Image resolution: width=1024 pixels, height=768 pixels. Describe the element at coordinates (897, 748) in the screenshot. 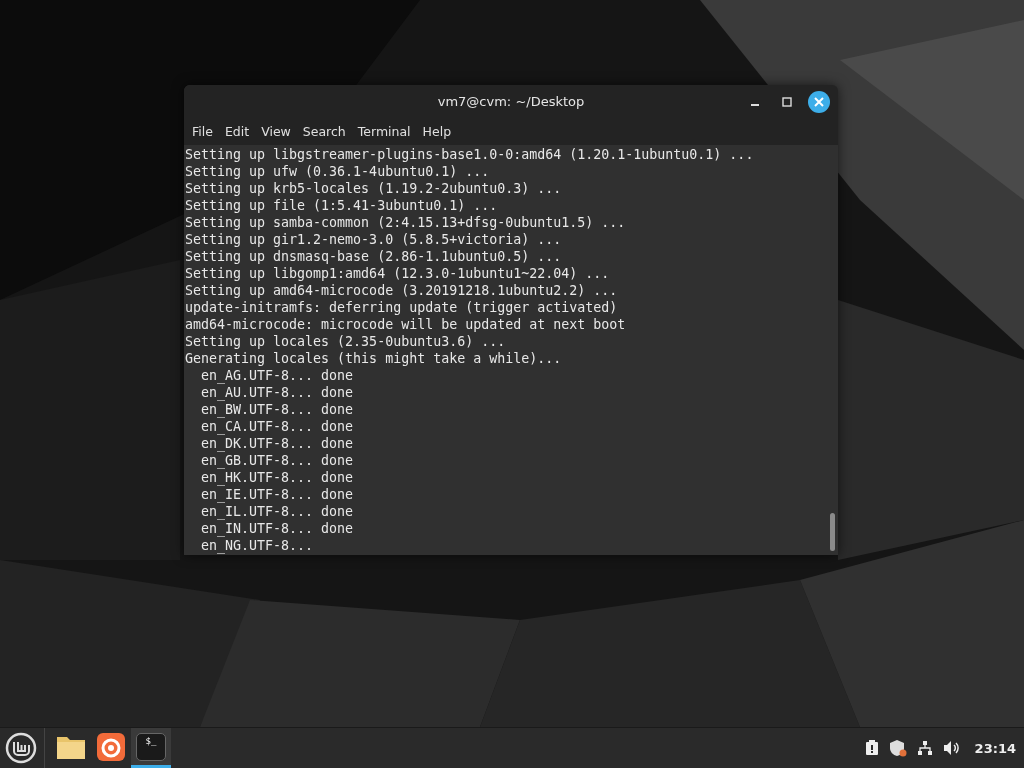

I see `shield-icon` at that location.